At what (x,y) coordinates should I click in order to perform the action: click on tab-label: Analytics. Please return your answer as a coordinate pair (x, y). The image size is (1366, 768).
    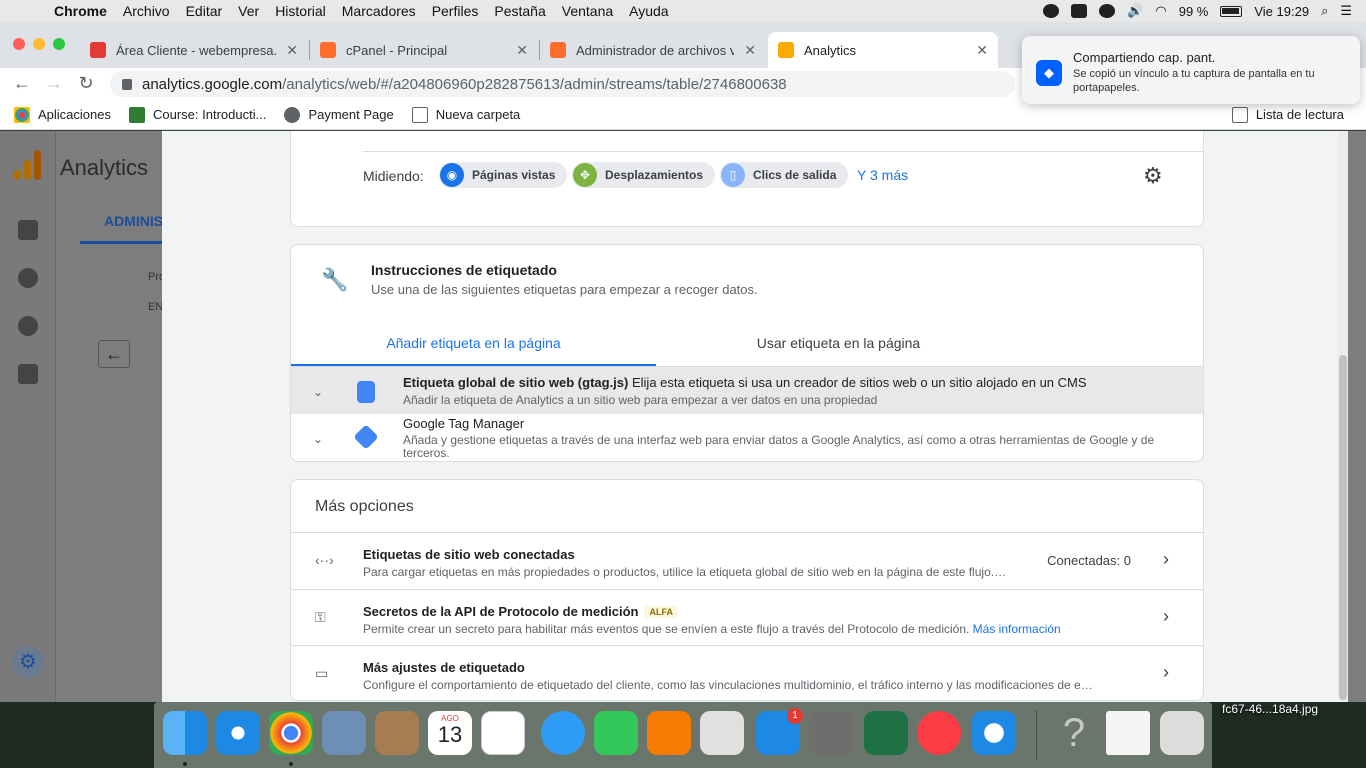
    Looking at the image, I should click on (830, 50).